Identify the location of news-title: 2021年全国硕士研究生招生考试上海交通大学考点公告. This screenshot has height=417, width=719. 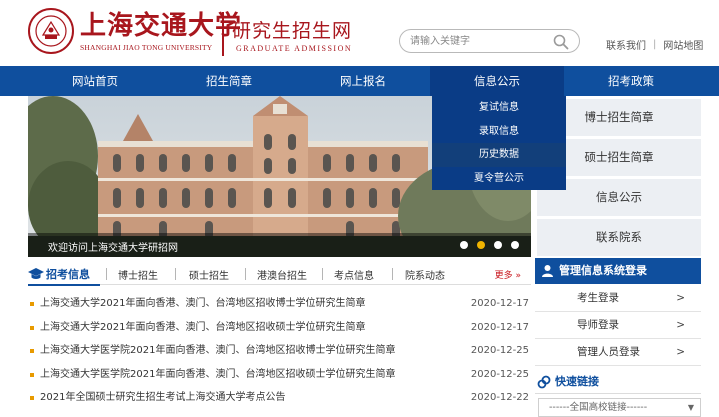
(163, 397).